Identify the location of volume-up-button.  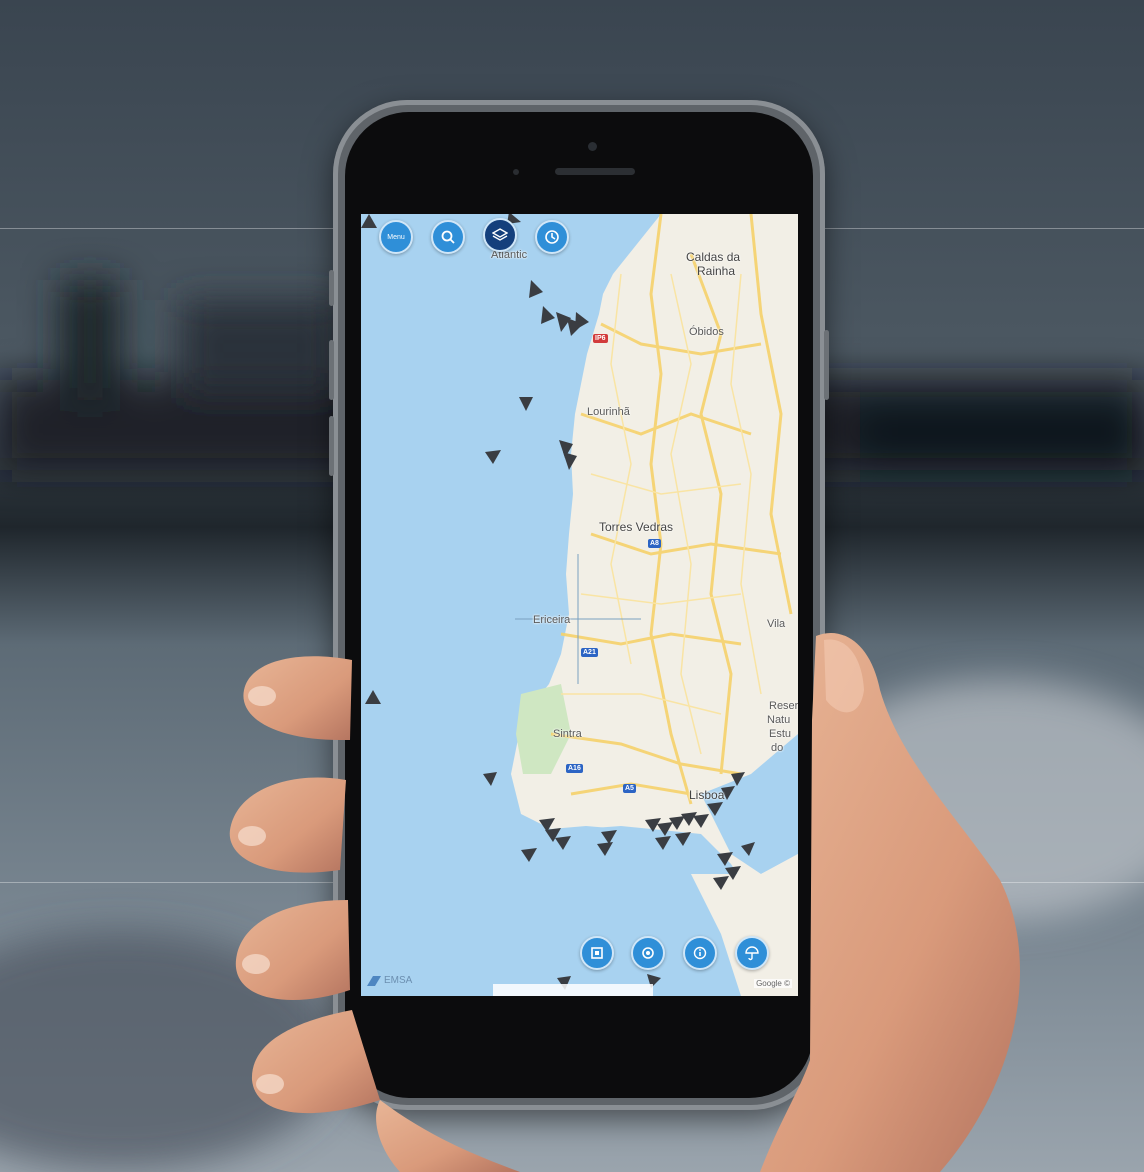
(331, 370).